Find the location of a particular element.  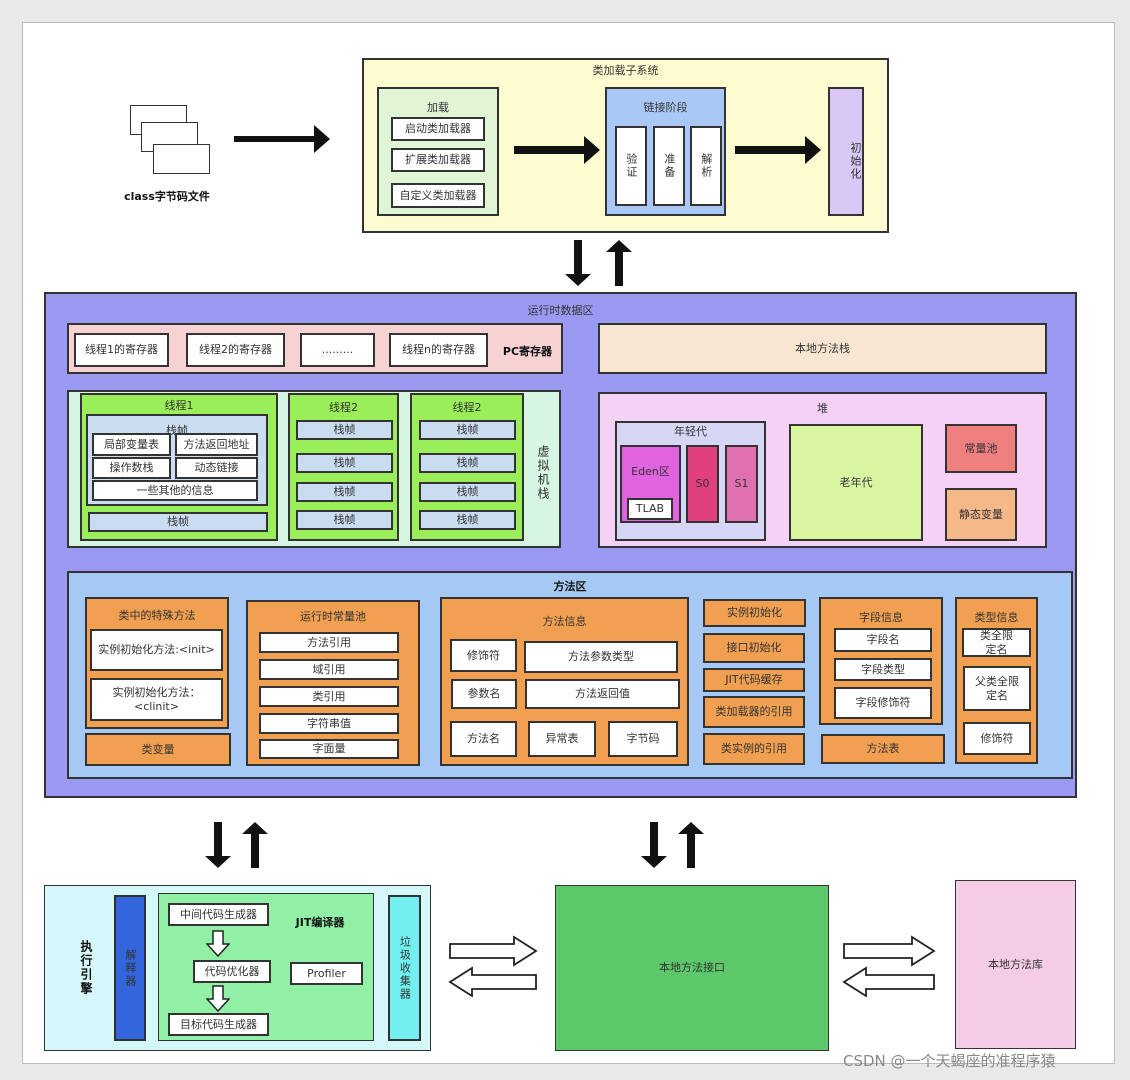

clinit-method: 实例初始化方法：<clinit> is located at coordinates (156, 699).